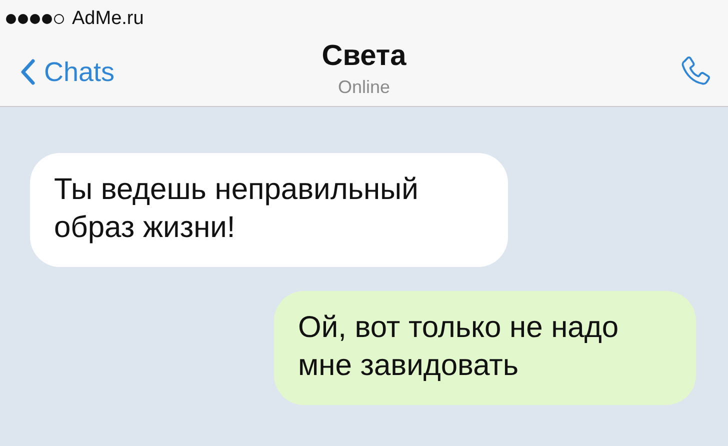  I want to click on chevron-icon, so click(28, 72).